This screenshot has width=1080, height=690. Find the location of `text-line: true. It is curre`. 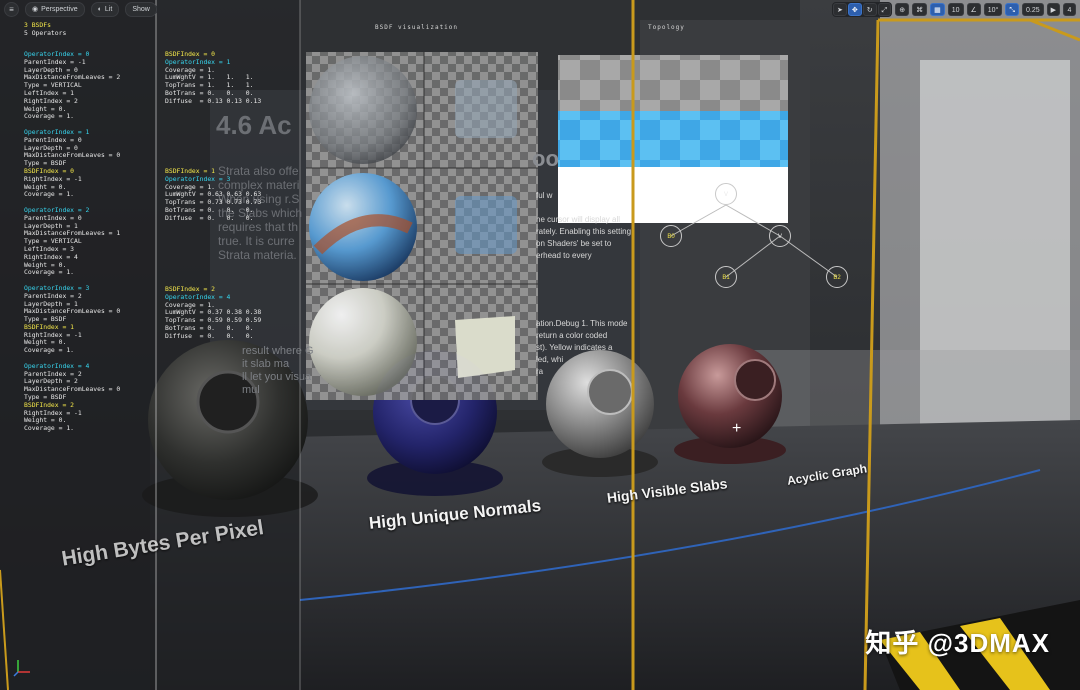

text-line: true. It is curre is located at coordinates (256, 241).